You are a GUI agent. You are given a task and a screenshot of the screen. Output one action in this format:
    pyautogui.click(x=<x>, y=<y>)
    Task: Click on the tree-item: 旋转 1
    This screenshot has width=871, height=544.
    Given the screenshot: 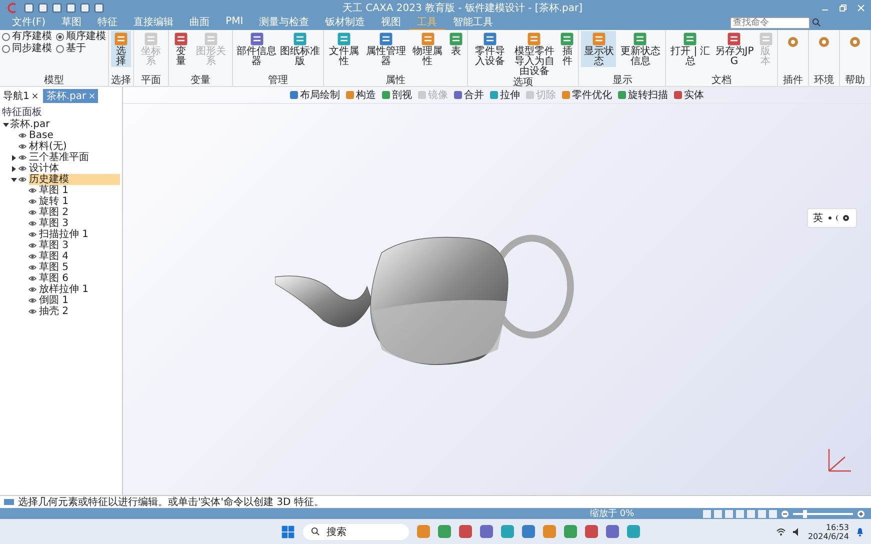 What is the action you would take?
    pyautogui.click(x=54, y=201)
    